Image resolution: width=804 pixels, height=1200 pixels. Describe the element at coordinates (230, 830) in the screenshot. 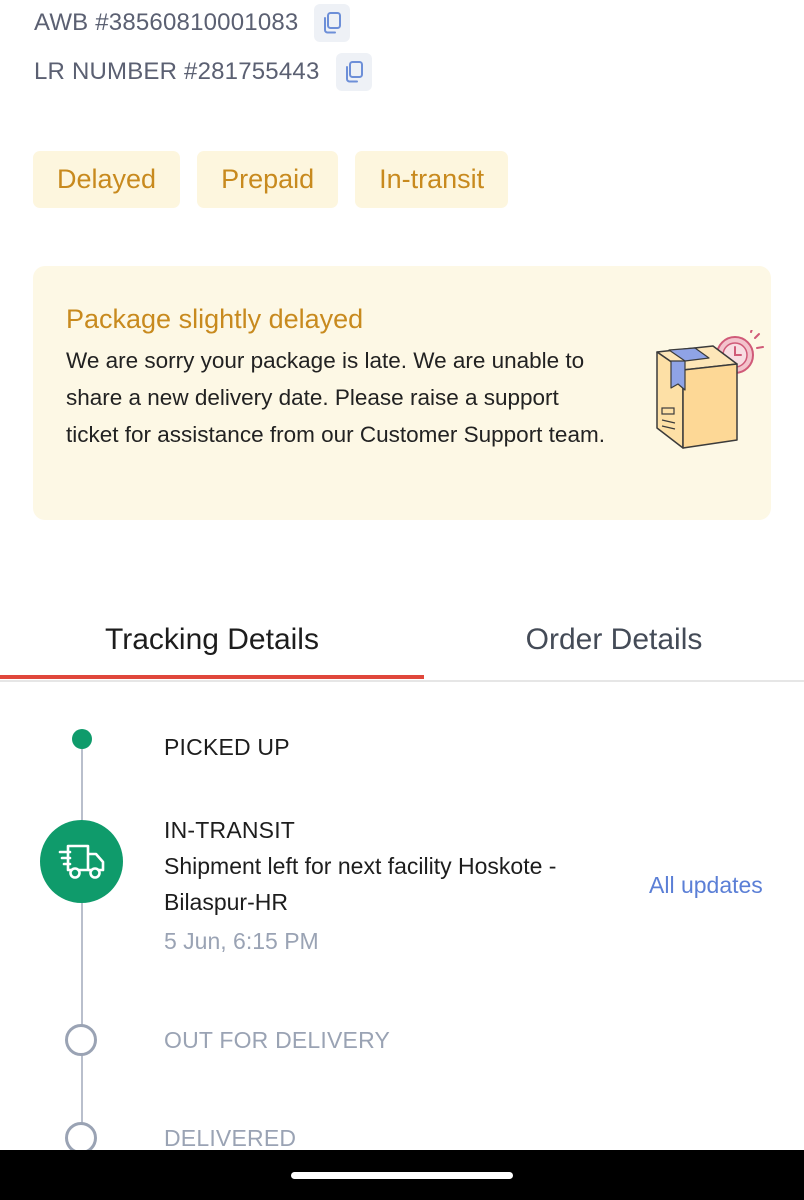

I see `step-in-transit: IN-TRANSIT` at that location.